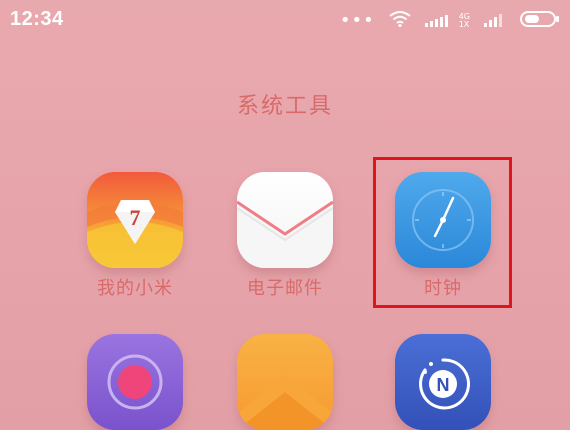 The height and width of the screenshot is (430, 570). What do you see at coordinates (284, 106) in the screenshot?
I see `folder-title: 系统工具` at bounding box center [284, 106].